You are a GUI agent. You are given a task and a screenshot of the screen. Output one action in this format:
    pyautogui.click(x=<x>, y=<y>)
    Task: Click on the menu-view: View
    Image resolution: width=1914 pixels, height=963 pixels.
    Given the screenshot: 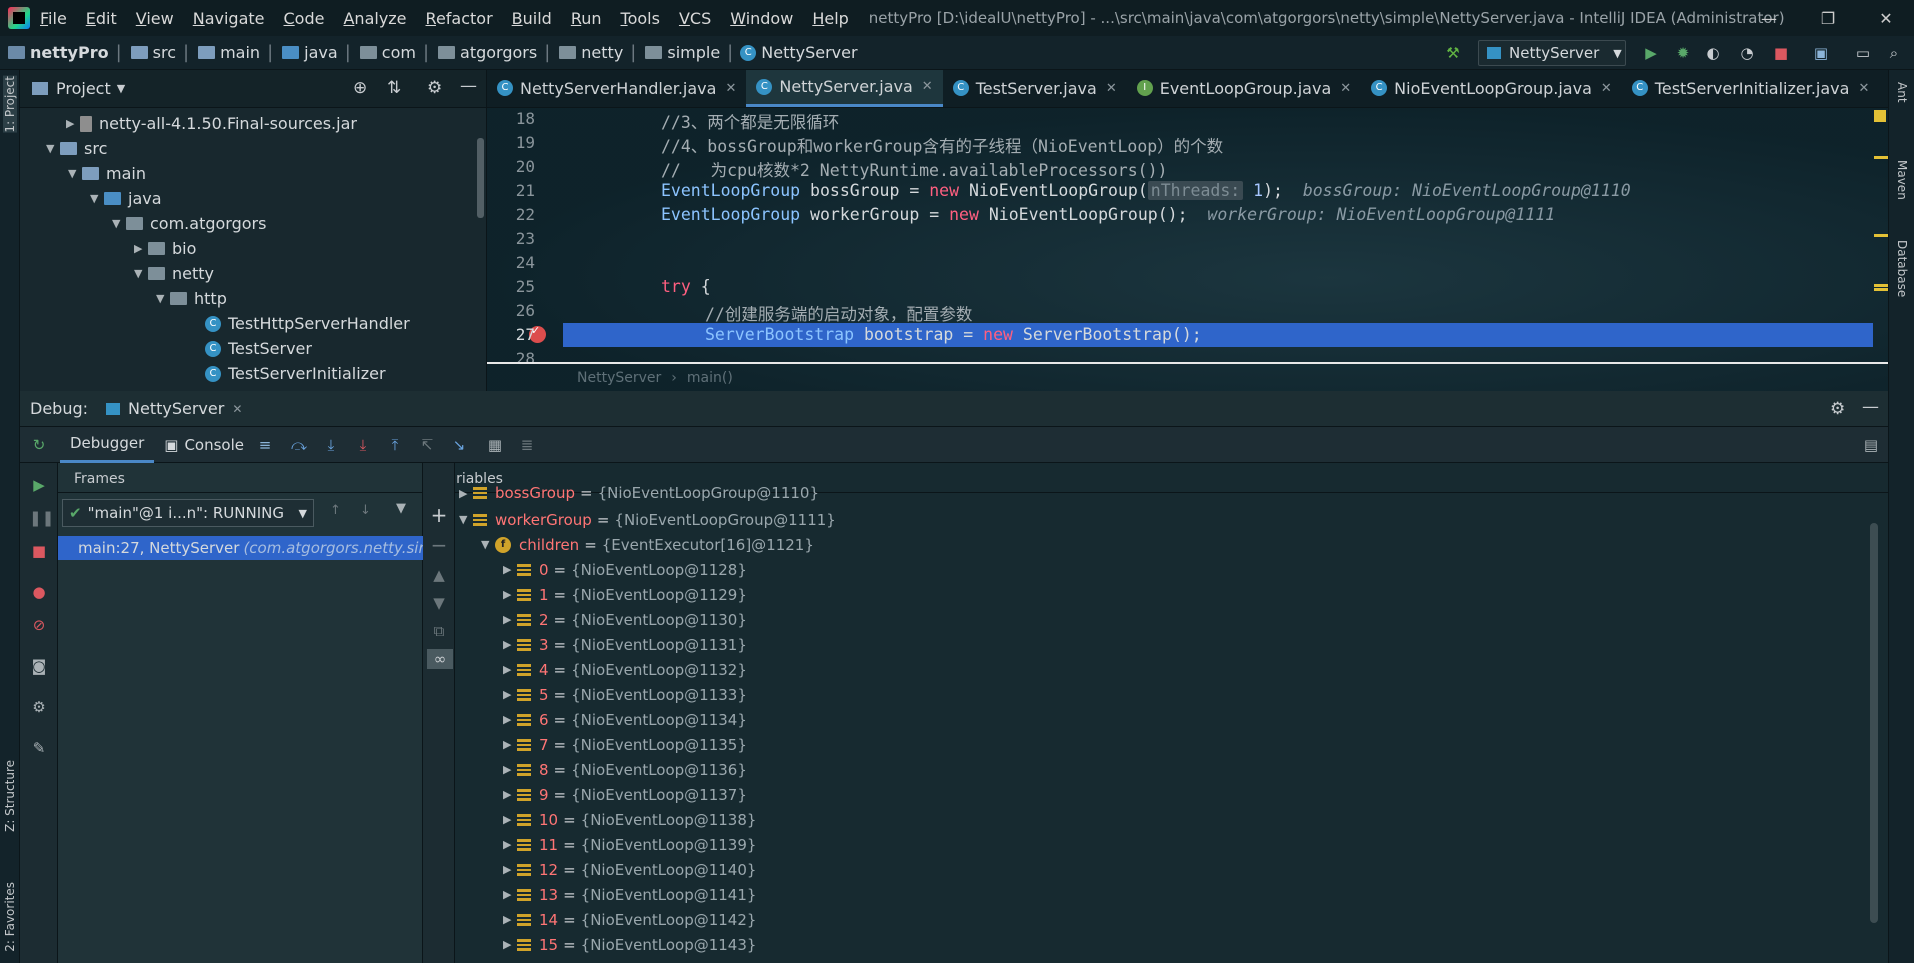 What is the action you would take?
    pyautogui.click(x=155, y=18)
    